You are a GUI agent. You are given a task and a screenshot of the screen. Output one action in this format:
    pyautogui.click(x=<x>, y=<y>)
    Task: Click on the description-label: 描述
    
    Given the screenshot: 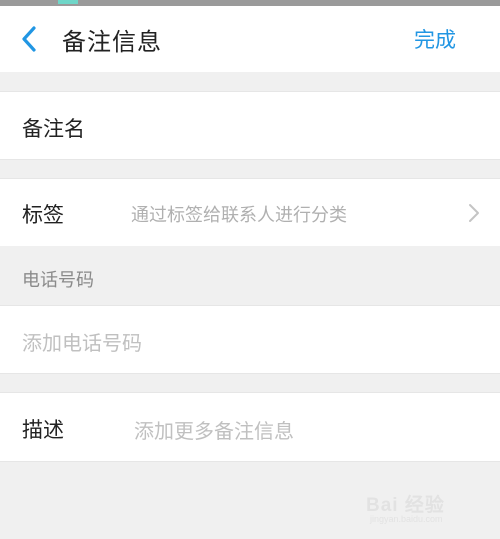 What is the action you would take?
    pyautogui.click(x=43, y=430)
    